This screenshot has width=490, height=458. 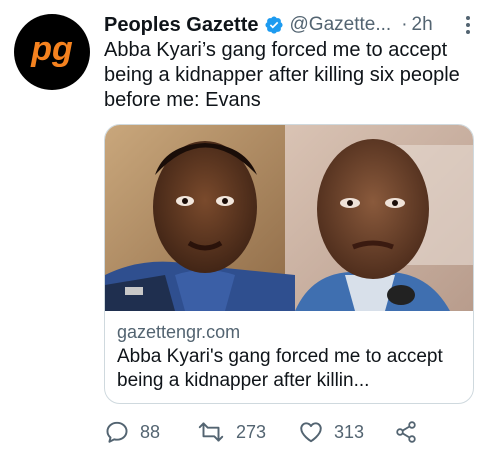 I want to click on avatar: pg, so click(x=52, y=52).